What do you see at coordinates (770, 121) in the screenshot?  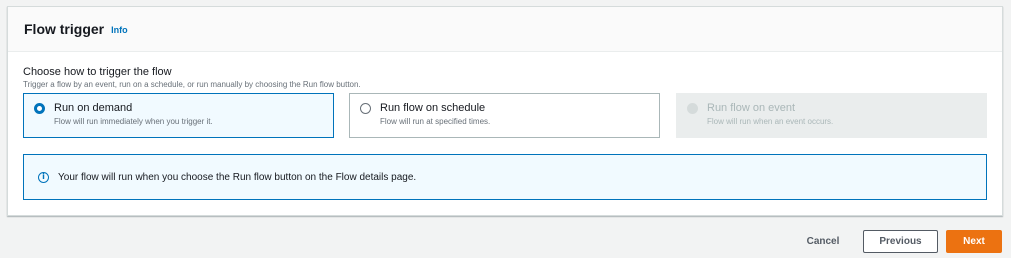 I see `tile-description: Flow will run when an event occurs.` at bounding box center [770, 121].